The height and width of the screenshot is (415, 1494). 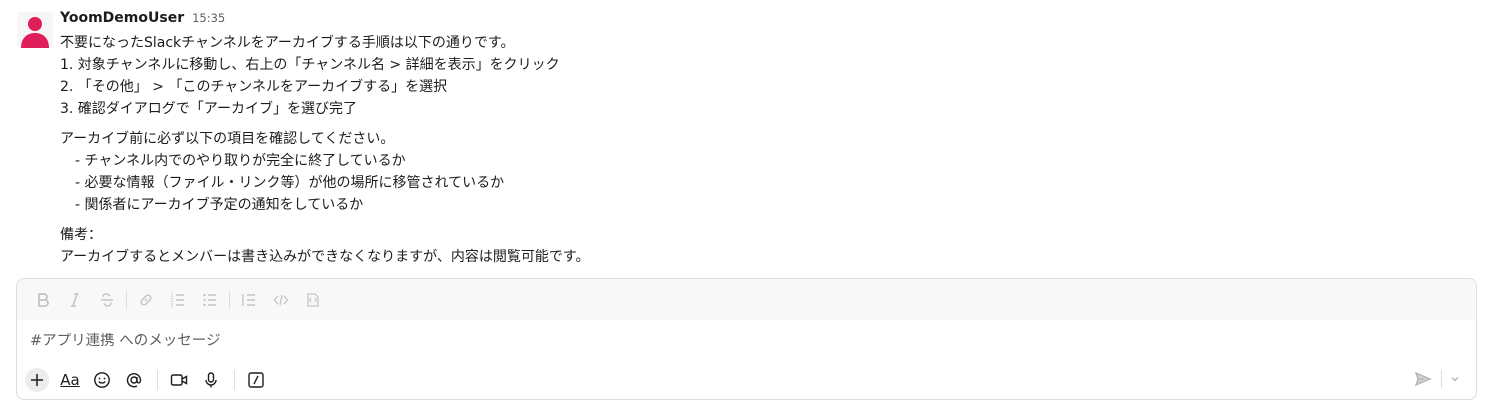 What do you see at coordinates (146, 300) in the screenshot?
I see `link-icon` at bounding box center [146, 300].